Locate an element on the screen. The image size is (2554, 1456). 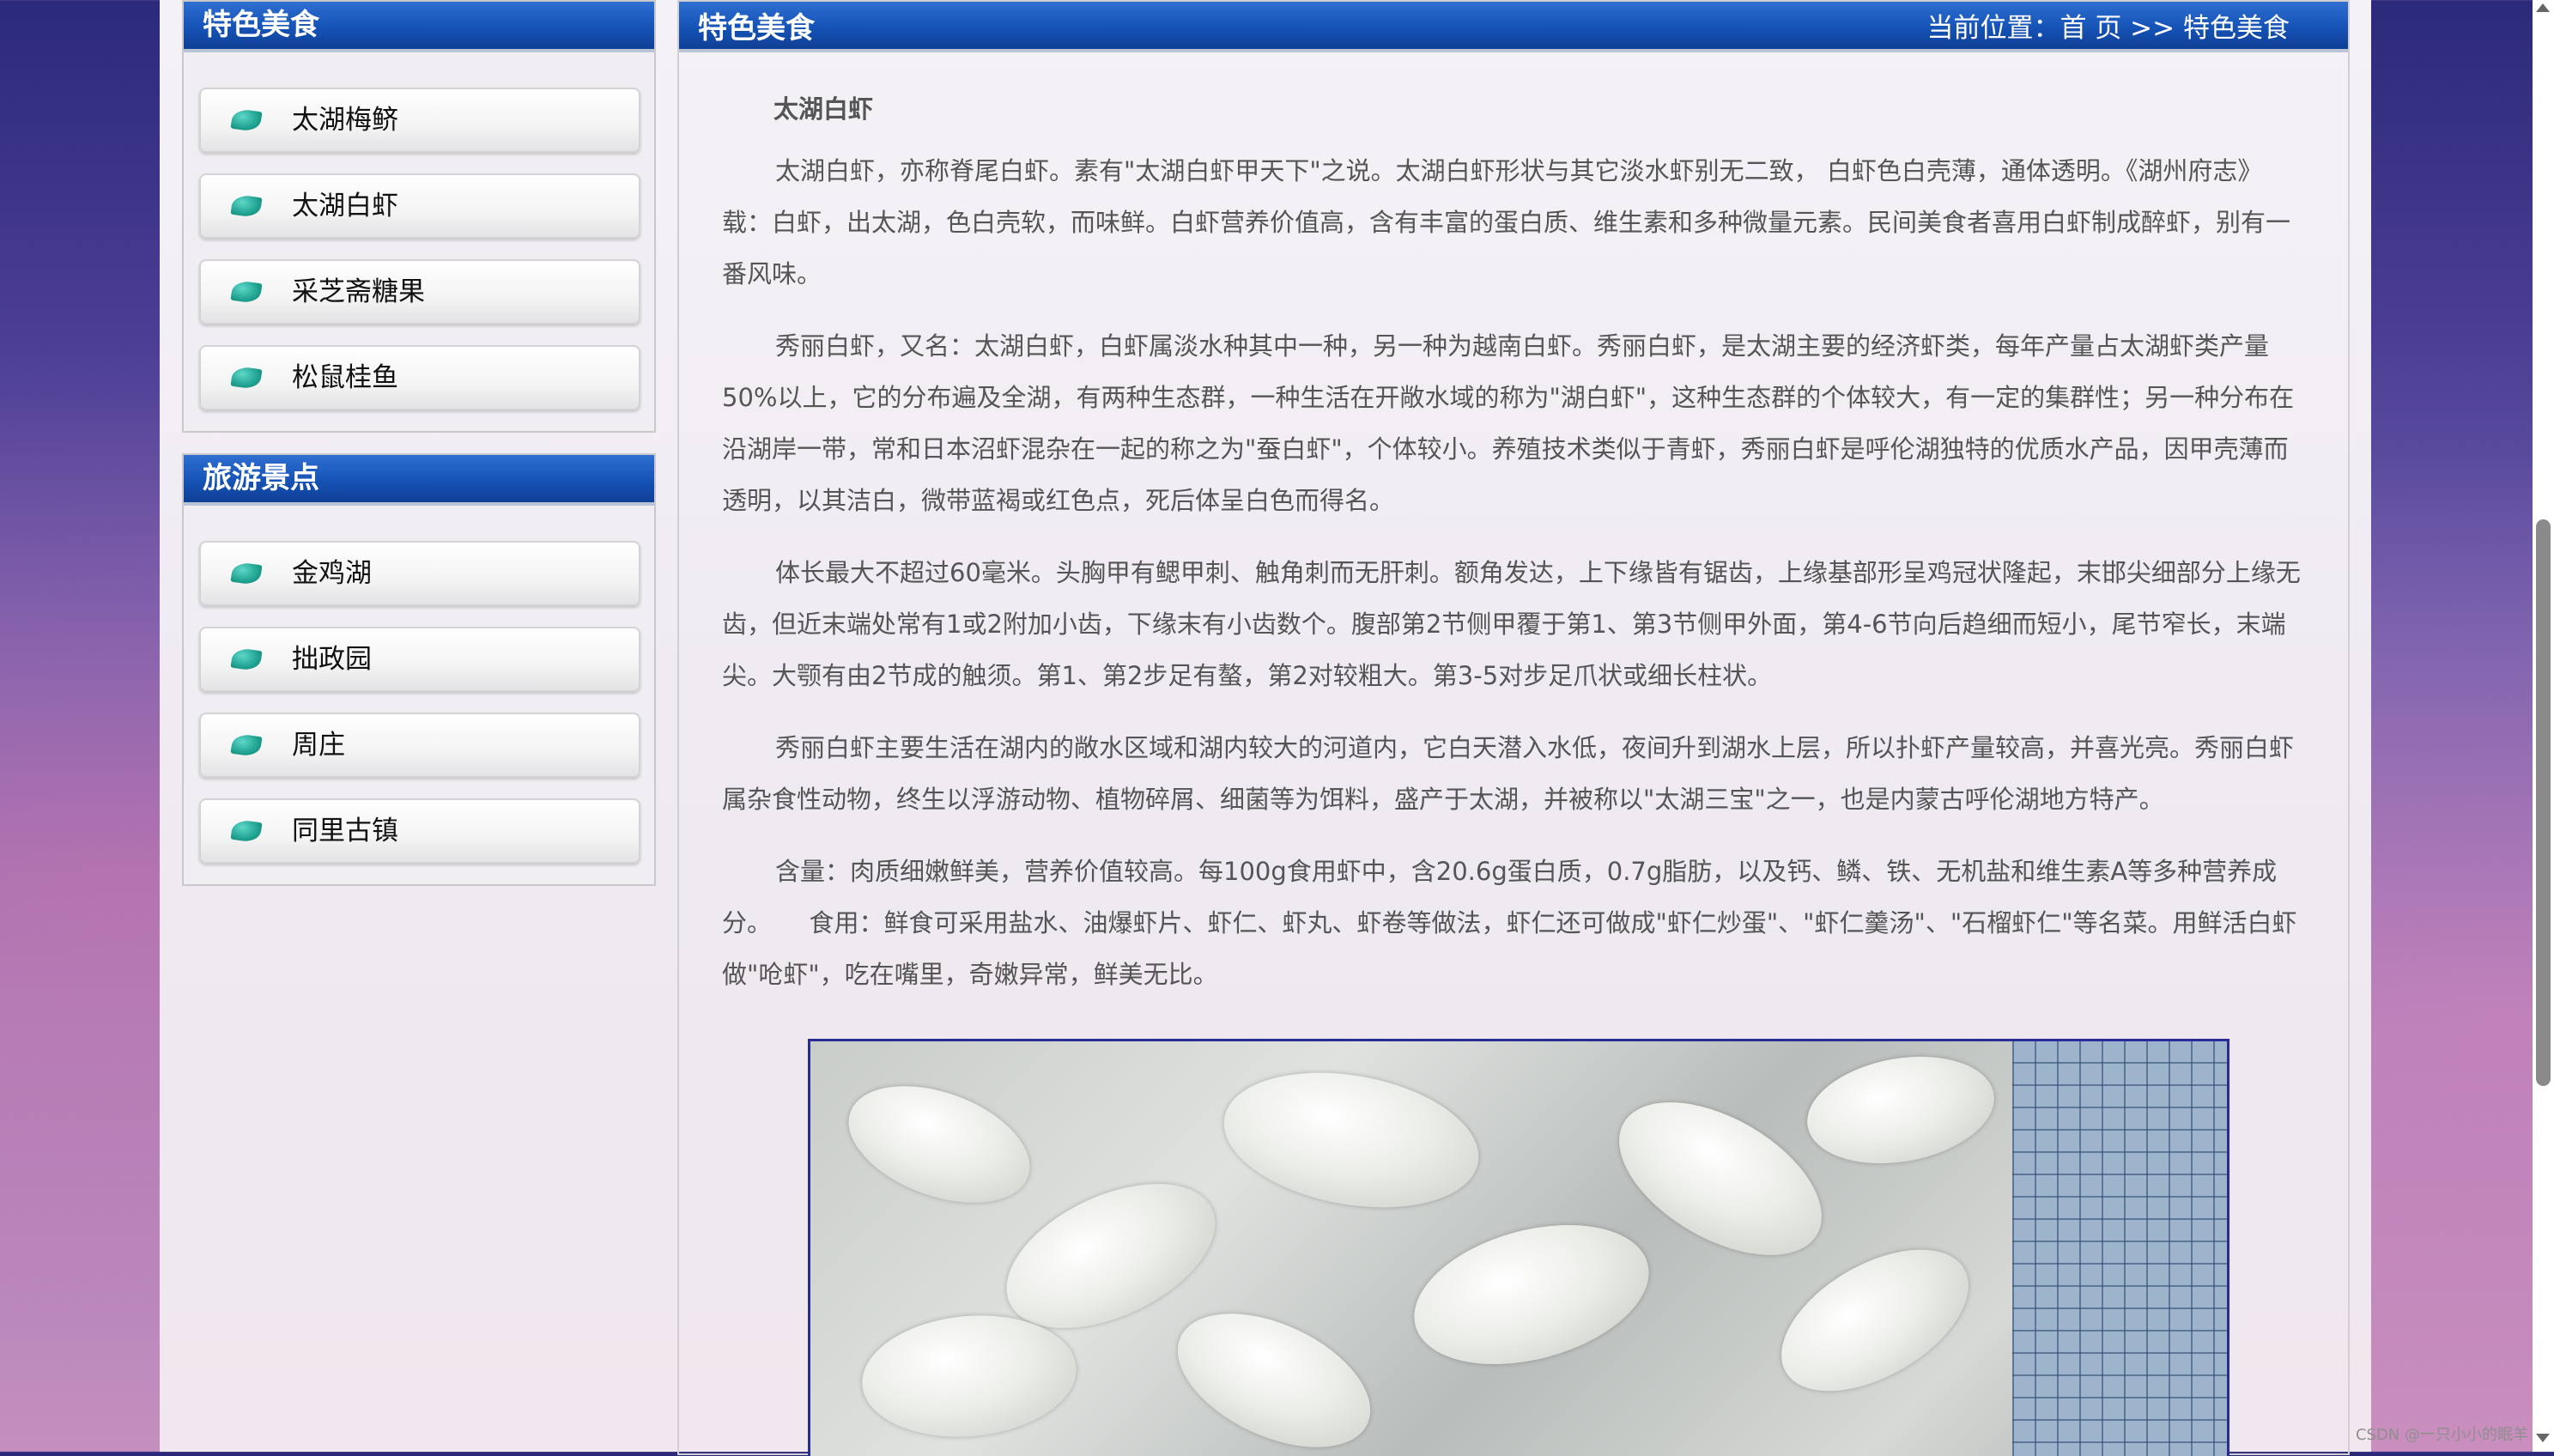
watermark: CSDN @一只小小的眠羊 is located at coordinates (2442, 1435).